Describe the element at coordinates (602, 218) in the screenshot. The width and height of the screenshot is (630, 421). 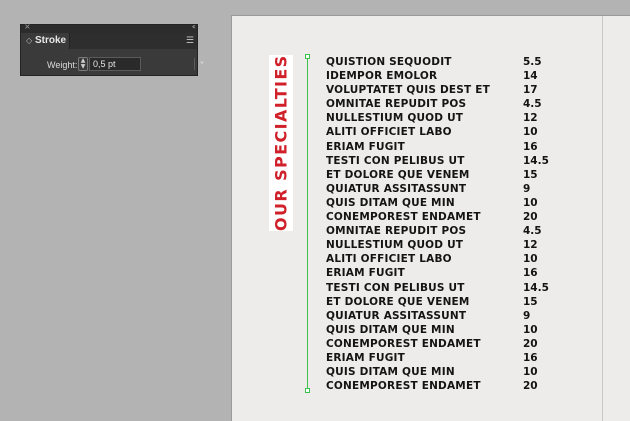
I see `page-margin-guide` at that location.